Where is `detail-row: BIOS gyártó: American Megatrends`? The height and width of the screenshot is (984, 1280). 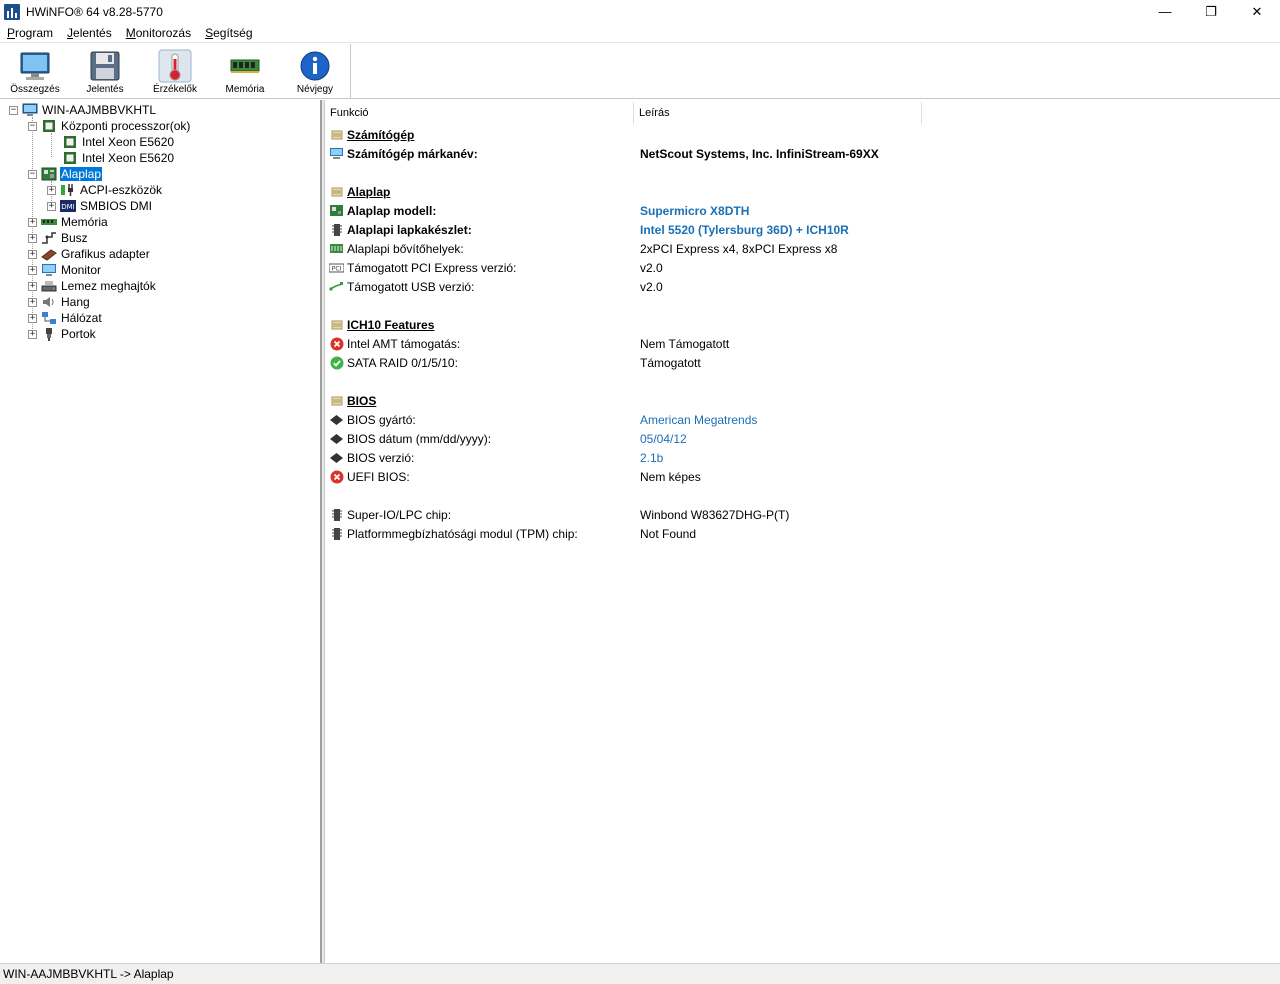 detail-row: BIOS gyártó: American Megatrends is located at coordinates (799, 419).